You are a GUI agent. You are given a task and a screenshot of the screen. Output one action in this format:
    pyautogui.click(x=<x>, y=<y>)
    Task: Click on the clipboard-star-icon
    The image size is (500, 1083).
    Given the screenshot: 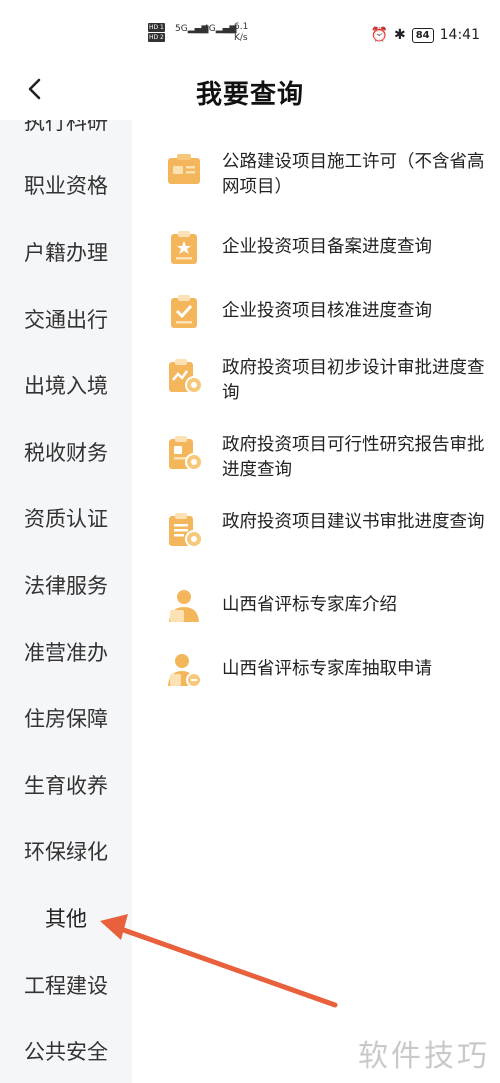 What is the action you would take?
    pyautogui.click(x=184, y=247)
    